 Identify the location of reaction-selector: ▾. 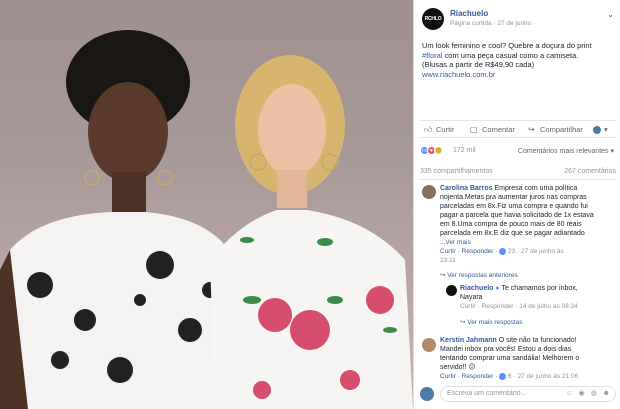
(600, 129).